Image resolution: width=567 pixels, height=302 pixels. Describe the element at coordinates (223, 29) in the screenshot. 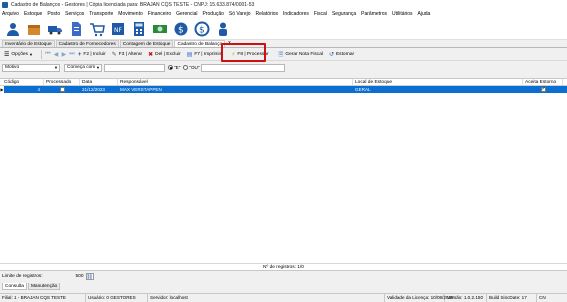

I see `person-icon` at that location.